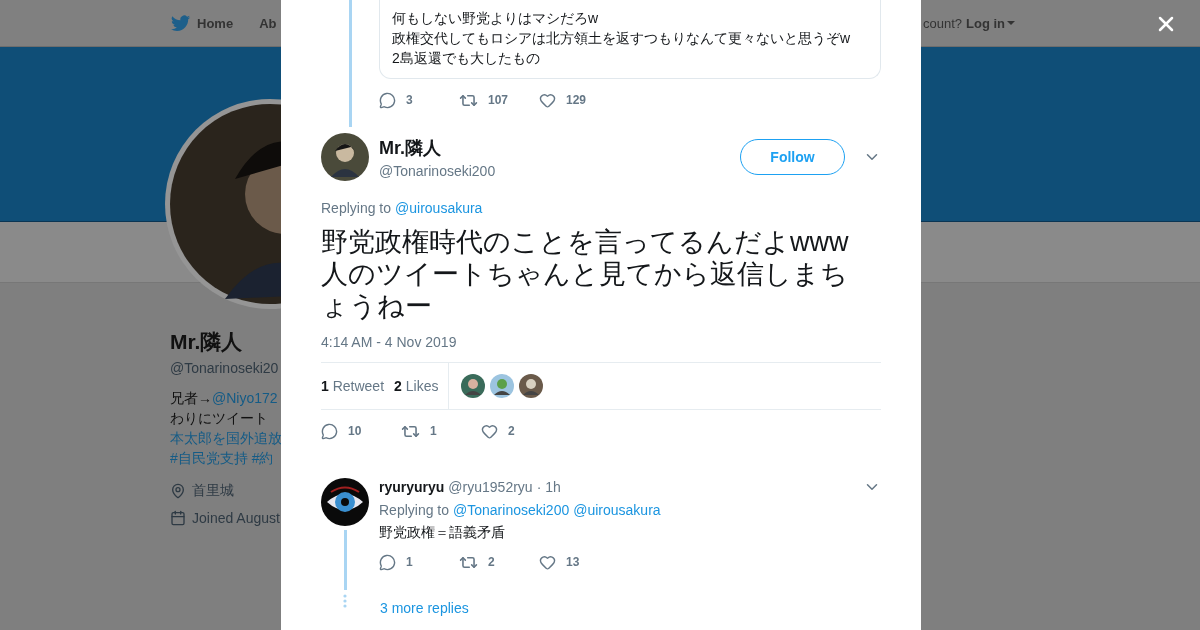 The width and height of the screenshot is (1200, 630). Describe the element at coordinates (202, 23) in the screenshot. I see `nav-link: Home` at that location.